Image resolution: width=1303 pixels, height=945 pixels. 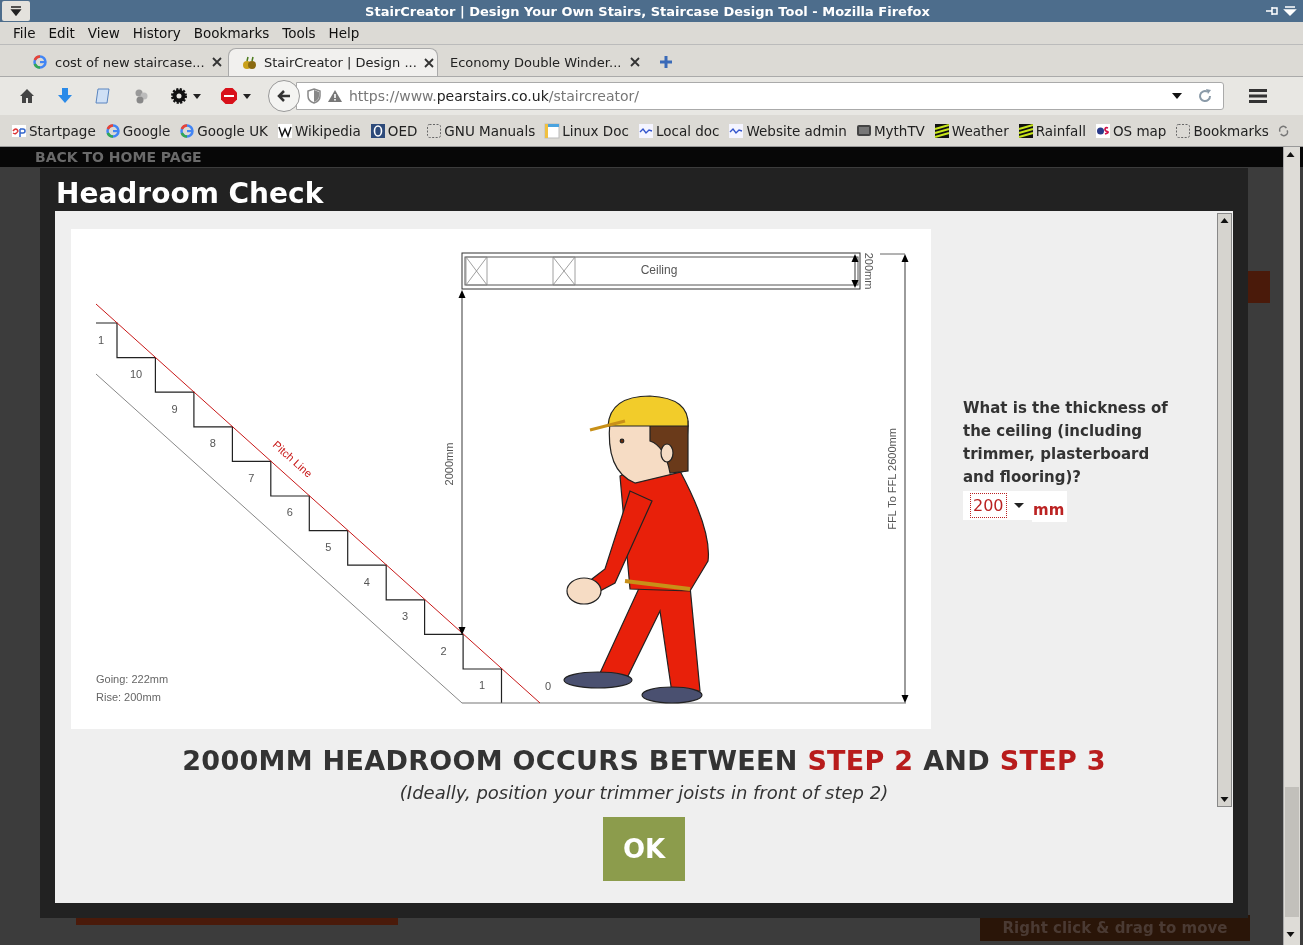 What do you see at coordinates (289, 512) in the screenshot?
I see `step-number: 6` at bounding box center [289, 512].